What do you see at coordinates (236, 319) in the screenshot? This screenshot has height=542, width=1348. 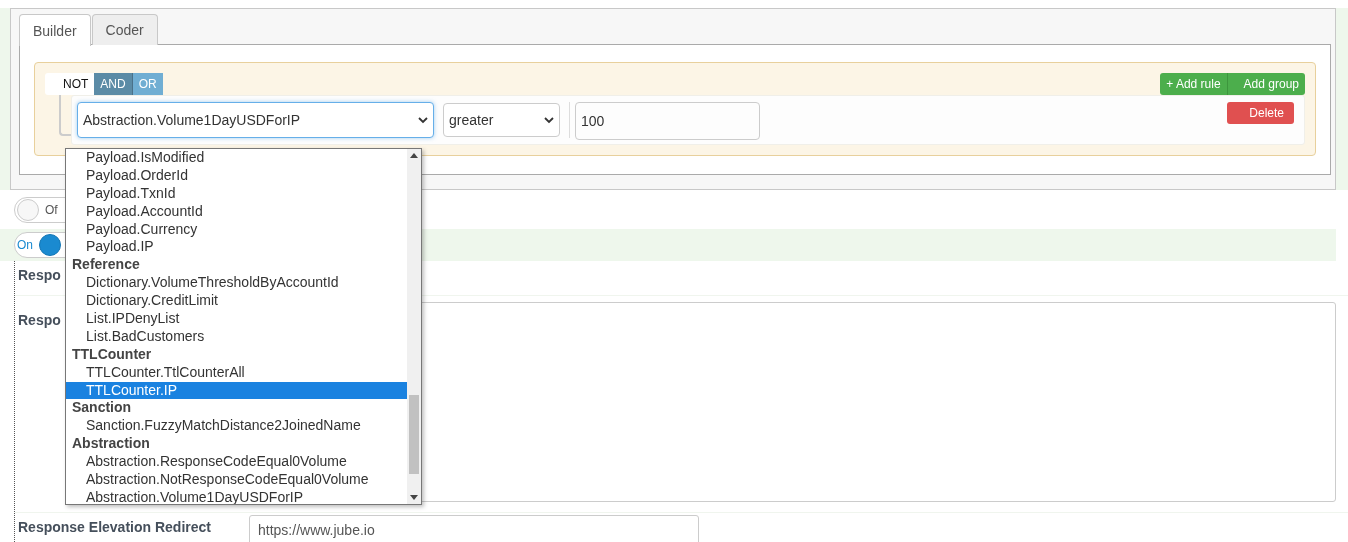 I see `dropdown-option: List.IPDenyList` at bounding box center [236, 319].